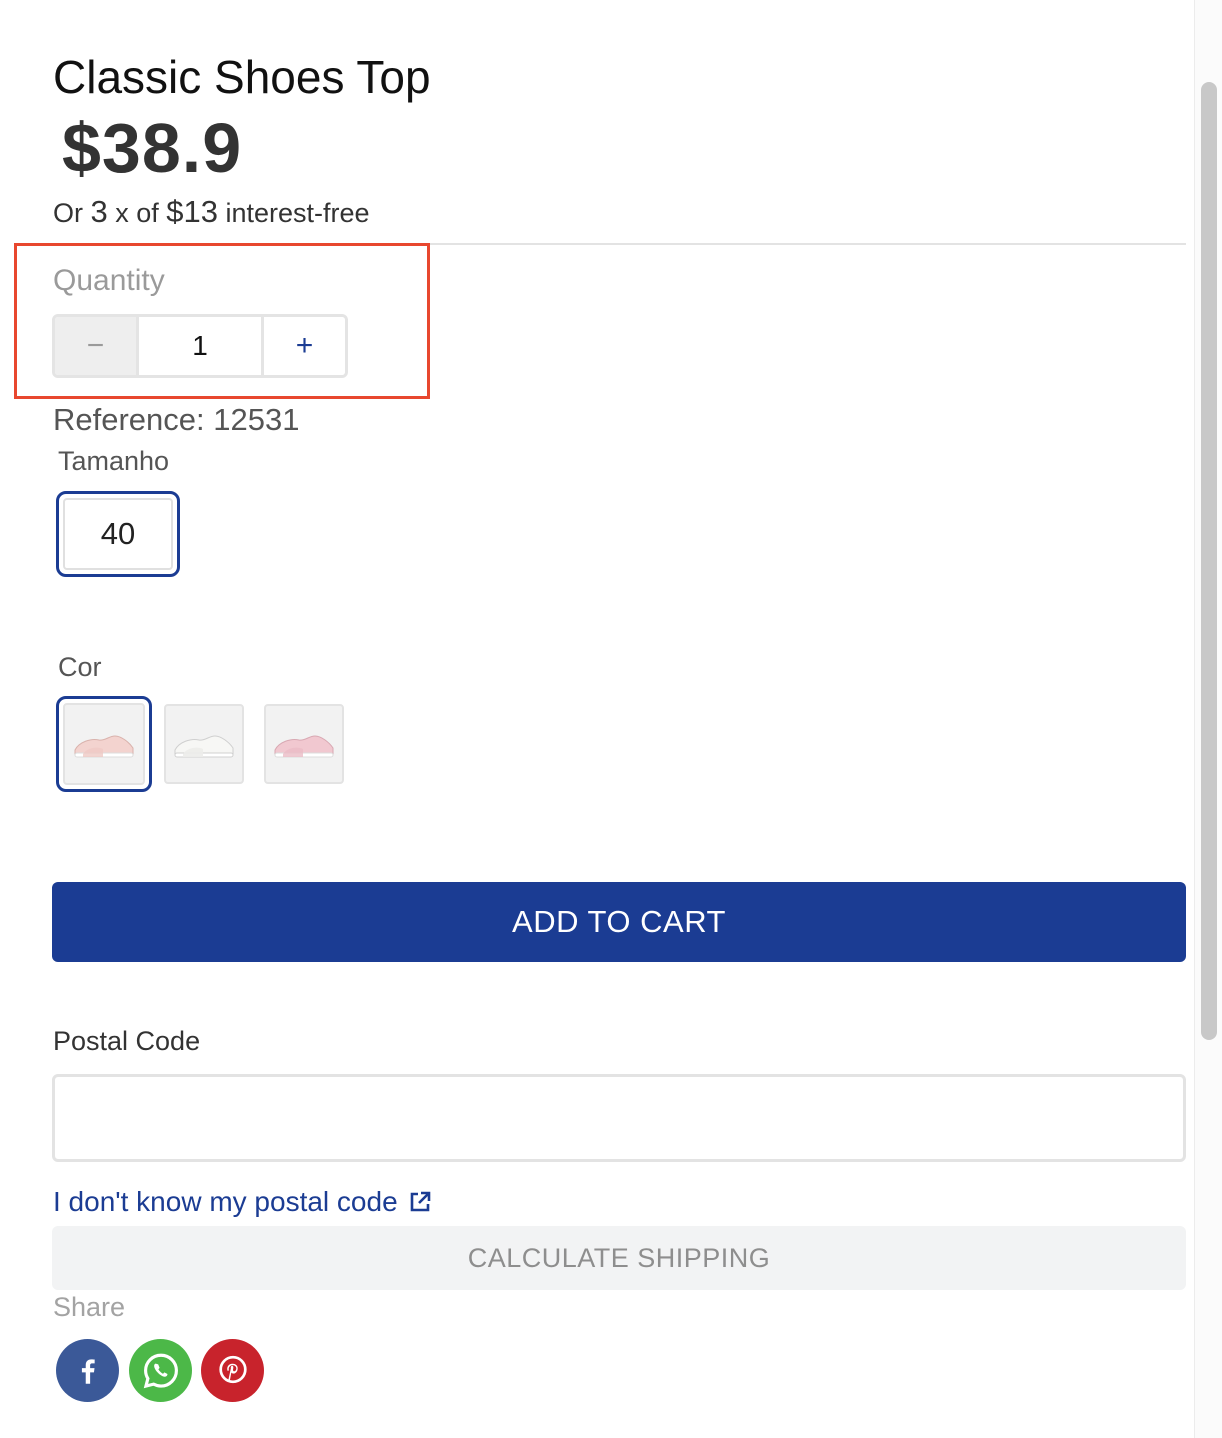  I want to click on color-swatch-light-pink, so click(104, 744).